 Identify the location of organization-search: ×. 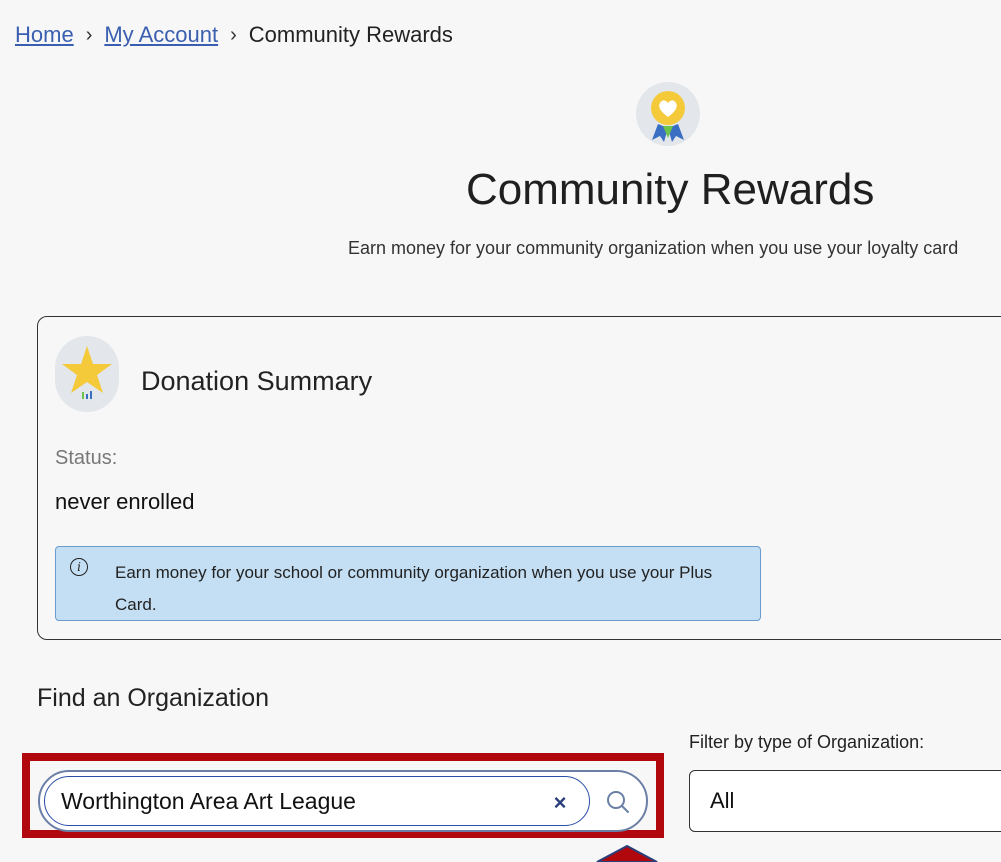
(343, 801).